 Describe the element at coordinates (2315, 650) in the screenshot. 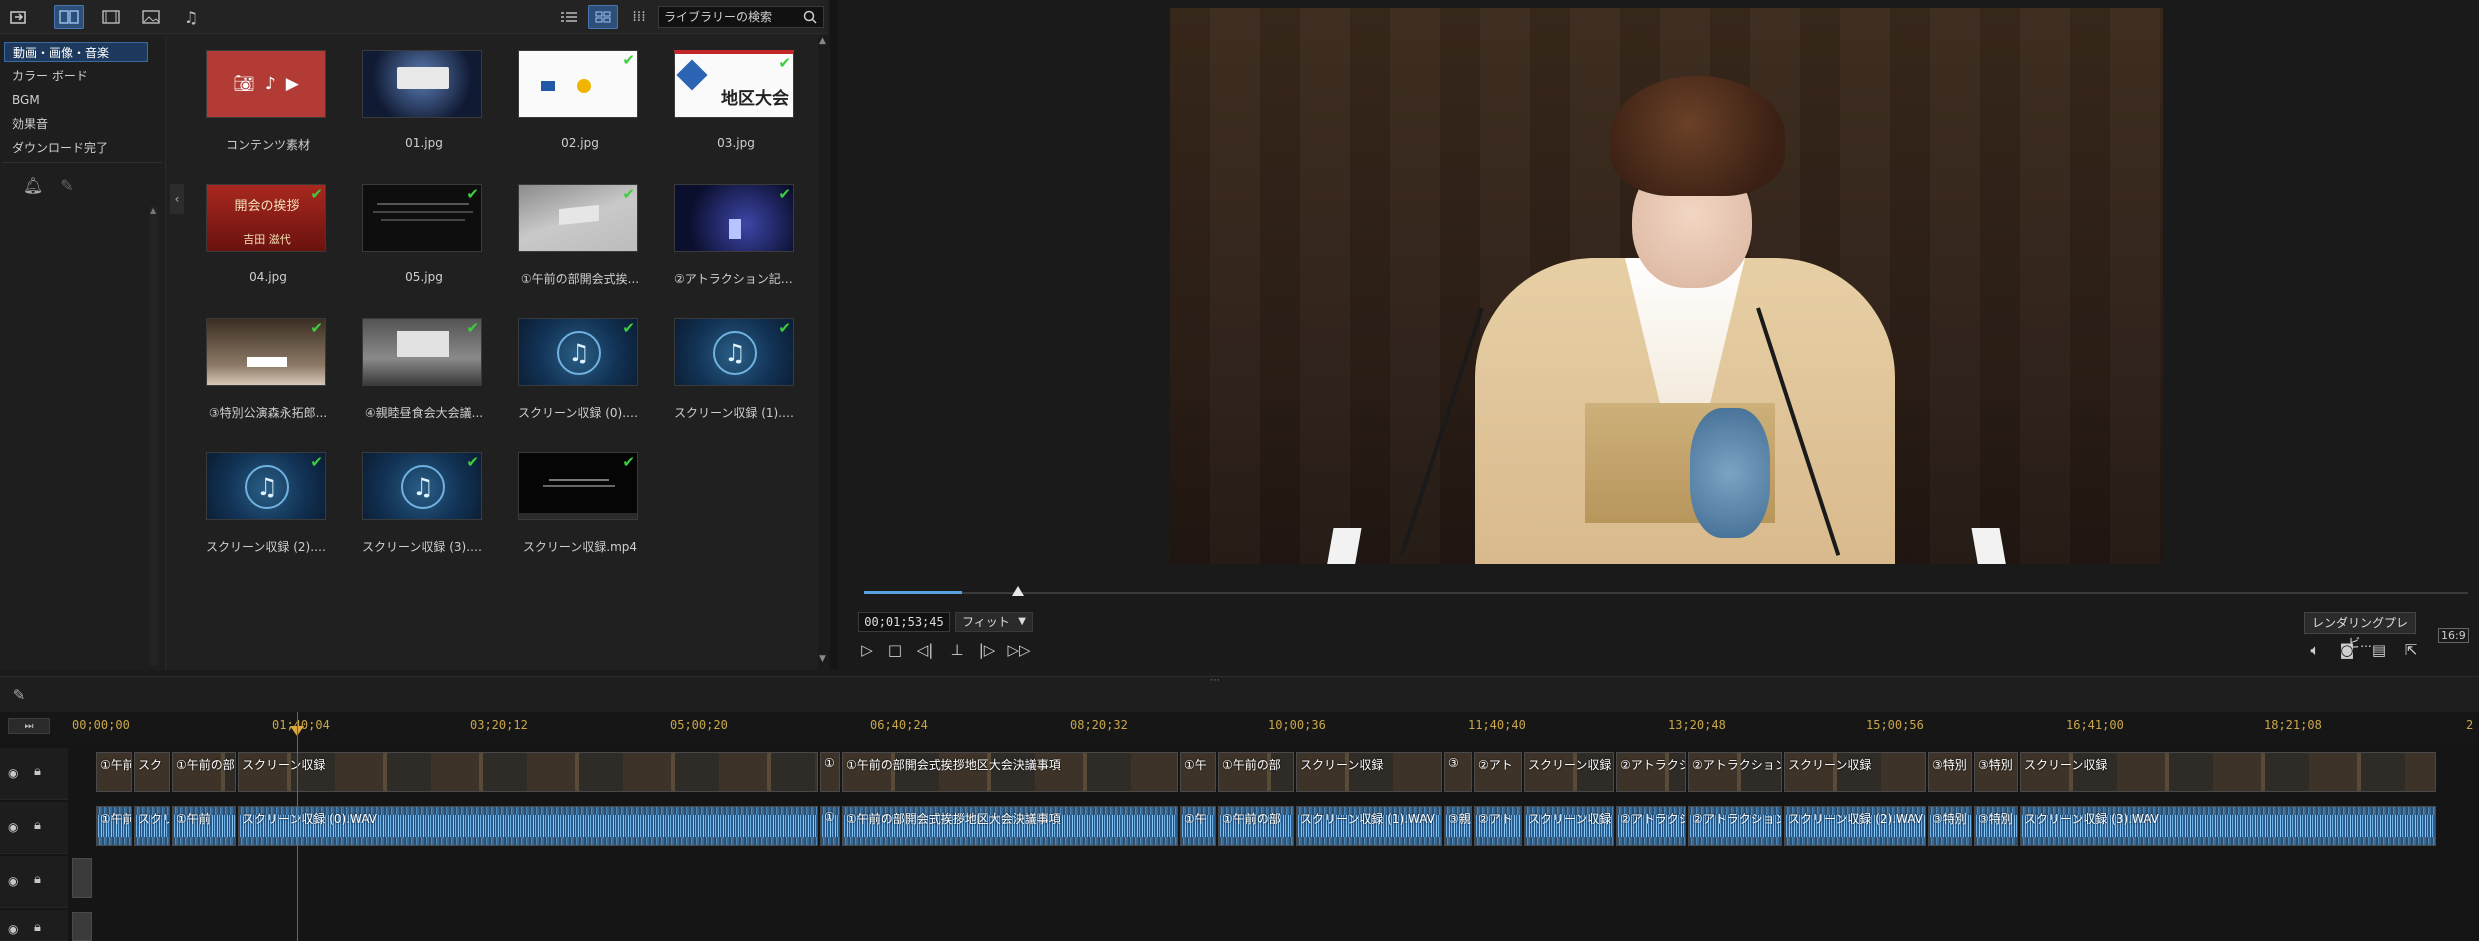

I see `volume-icon: 🔈︎` at that location.